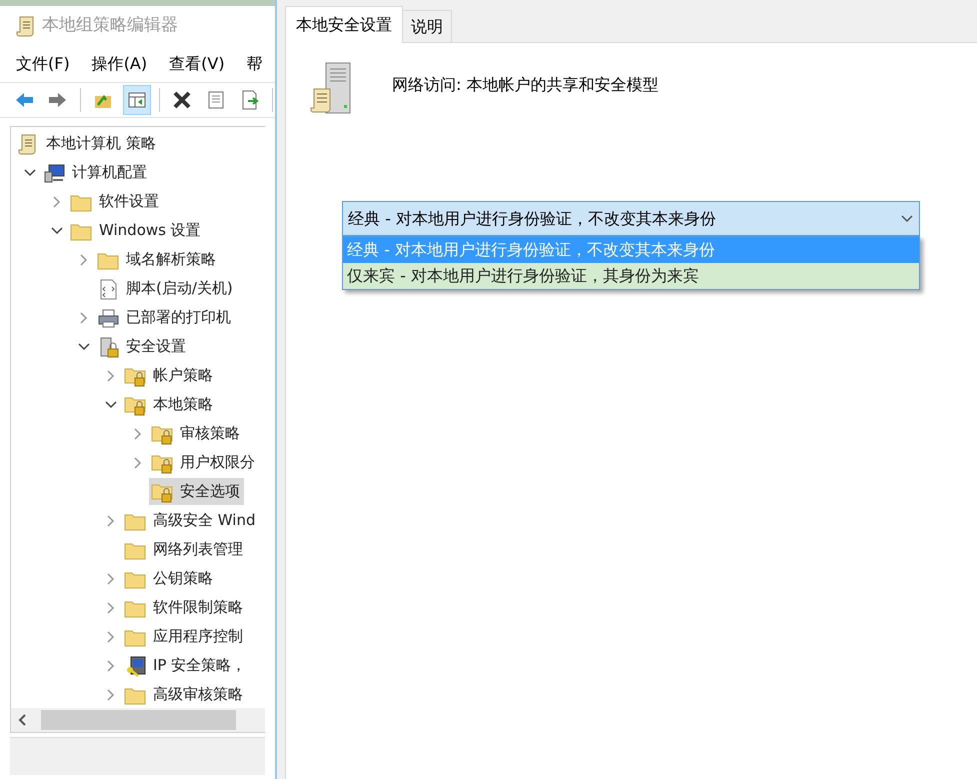  I want to click on tree-item: 安全选项, so click(196, 491).